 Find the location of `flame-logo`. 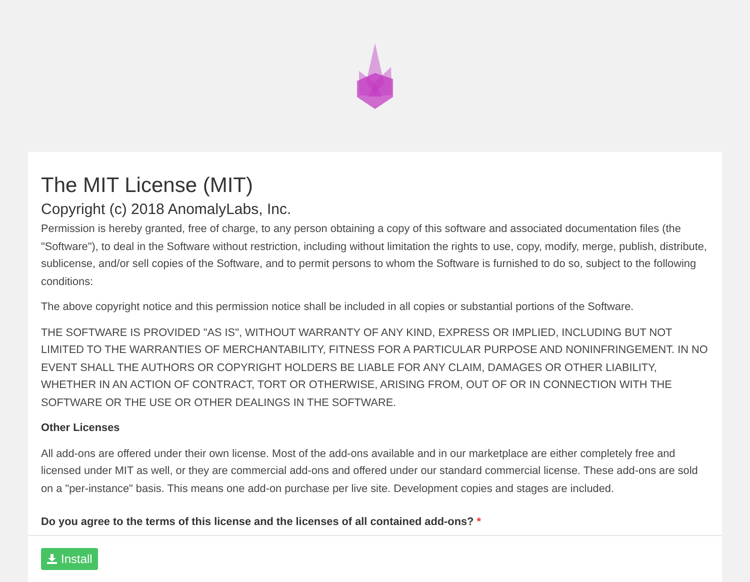

flame-logo is located at coordinates (375, 76).